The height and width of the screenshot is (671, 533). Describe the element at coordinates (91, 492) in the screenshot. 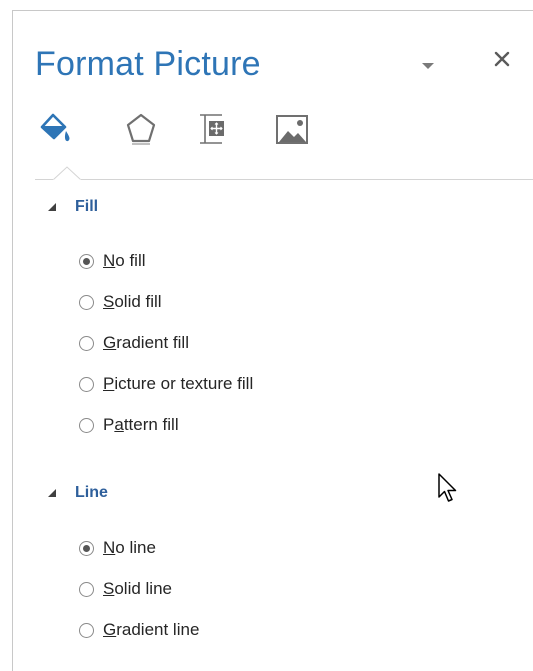

I see `line-section-label: Line` at that location.